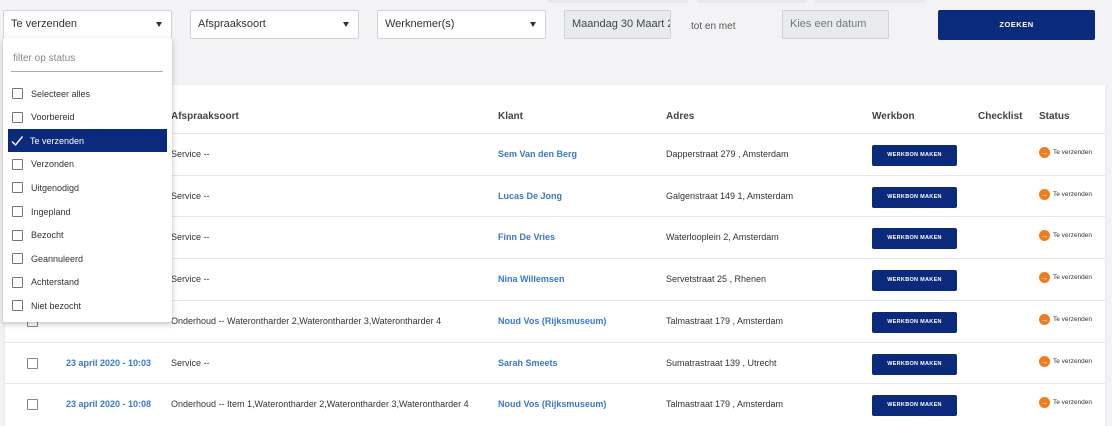 This screenshot has width=1112, height=426. What do you see at coordinates (528, 363) in the screenshot?
I see `row-client-link: Sarah Smeets` at bounding box center [528, 363].